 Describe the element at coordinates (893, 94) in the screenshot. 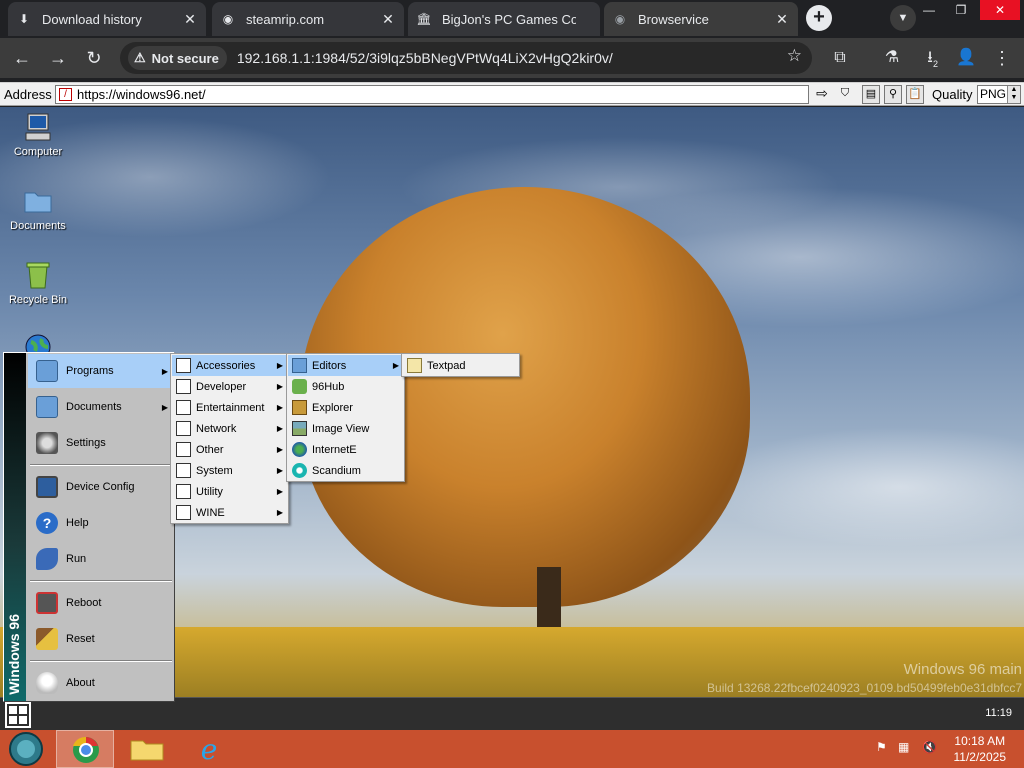

I see `find-icon: ⚲` at that location.